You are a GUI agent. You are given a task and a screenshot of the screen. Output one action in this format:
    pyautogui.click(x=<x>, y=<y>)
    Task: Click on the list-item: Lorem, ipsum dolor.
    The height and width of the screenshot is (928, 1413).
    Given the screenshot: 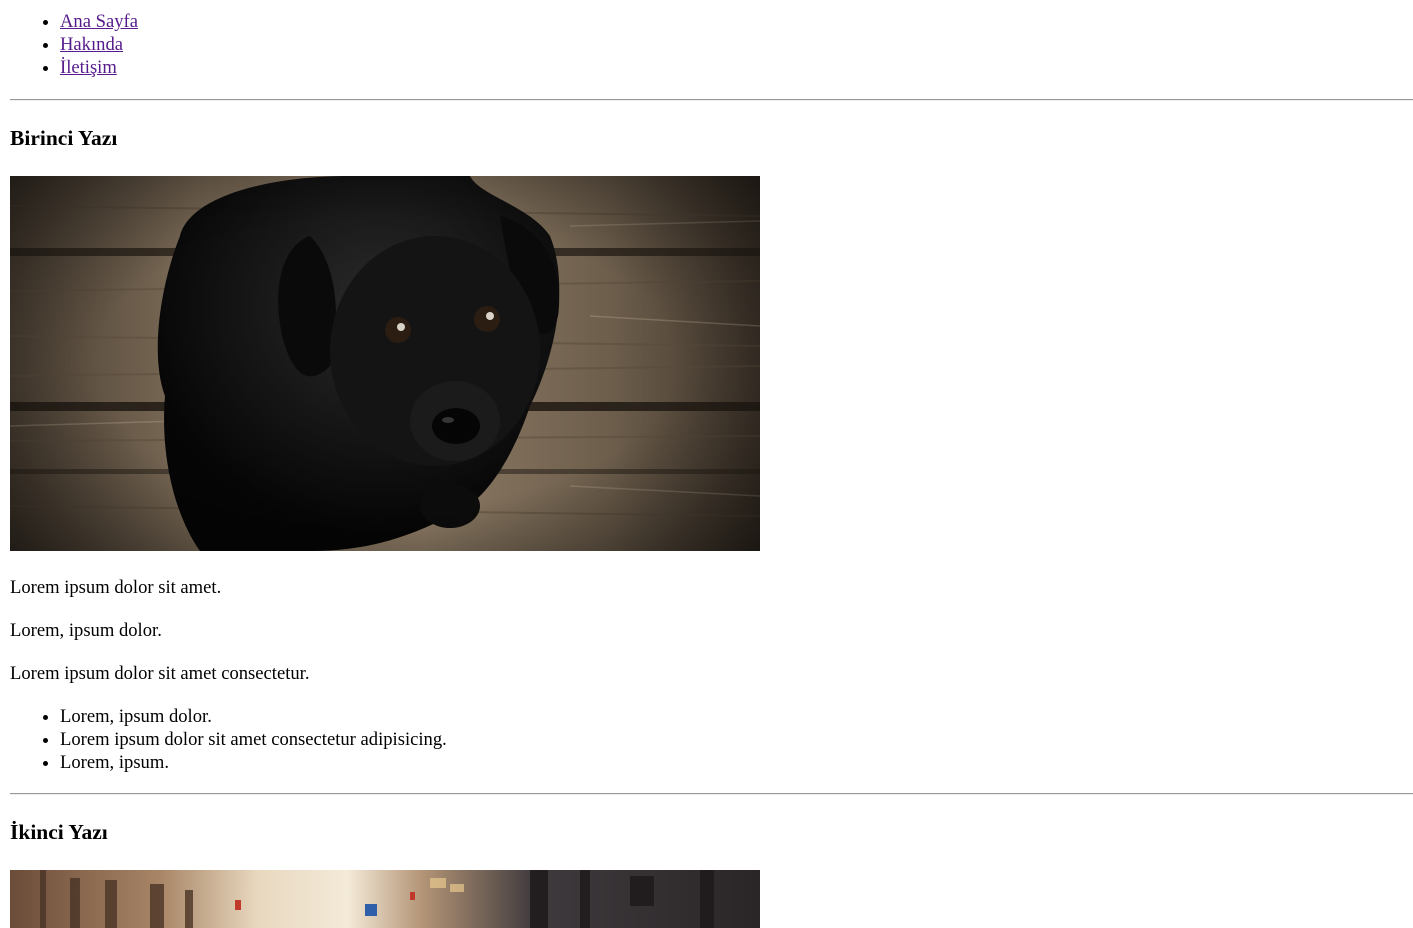 What is the action you would take?
    pyautogui.click(x=253, y=716)
    